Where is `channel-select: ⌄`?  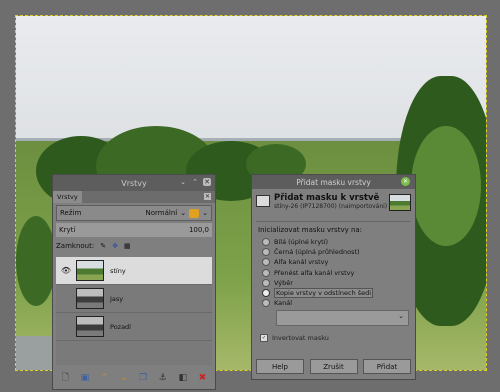 channel-select: ⌄ is located at coordinates (342, 318).